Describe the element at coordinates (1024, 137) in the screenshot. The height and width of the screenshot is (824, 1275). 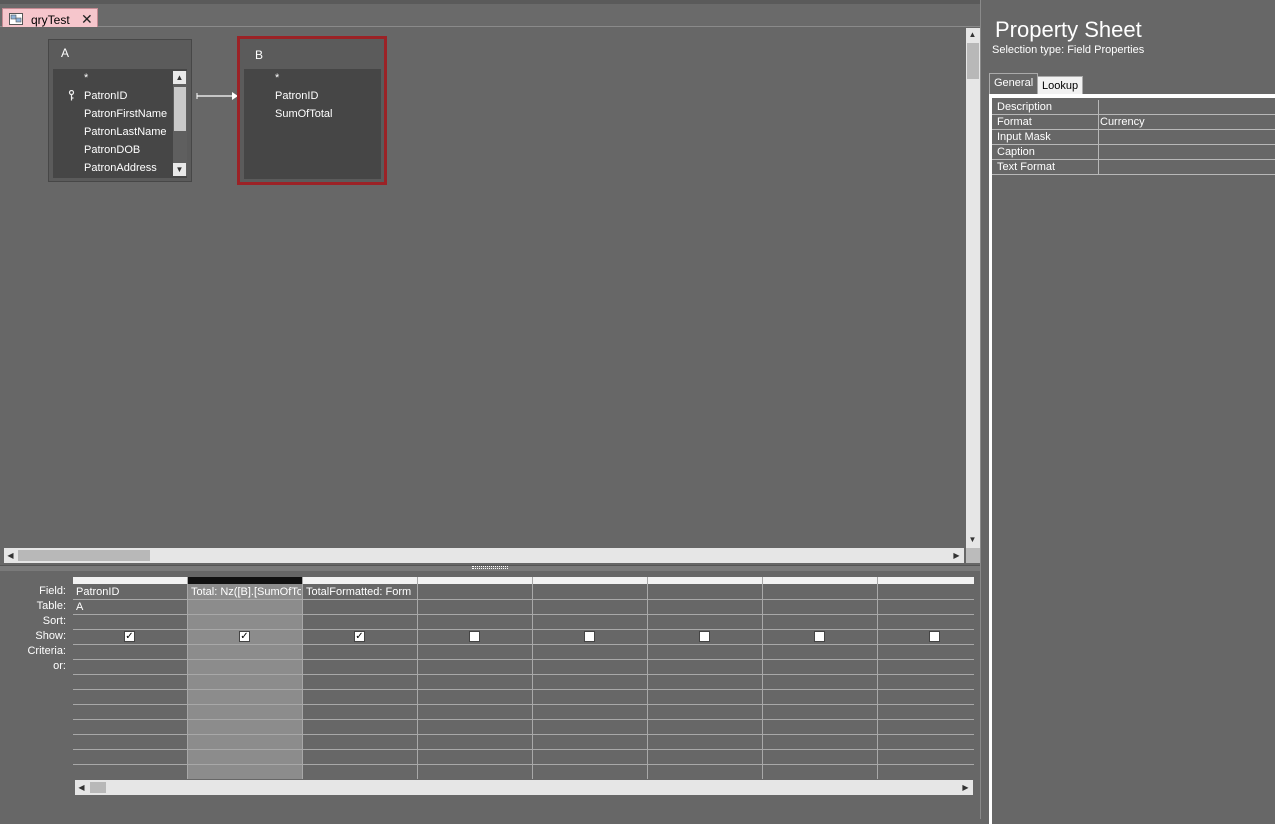
I see `property-name: Input Mask` at that location.